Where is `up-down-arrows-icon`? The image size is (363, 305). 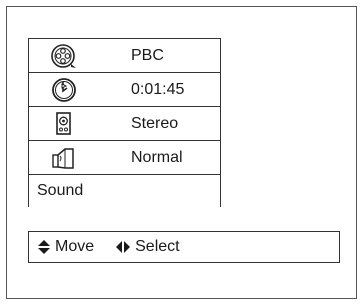
up-down-arrows-icon is located at coordinates (44, 247).